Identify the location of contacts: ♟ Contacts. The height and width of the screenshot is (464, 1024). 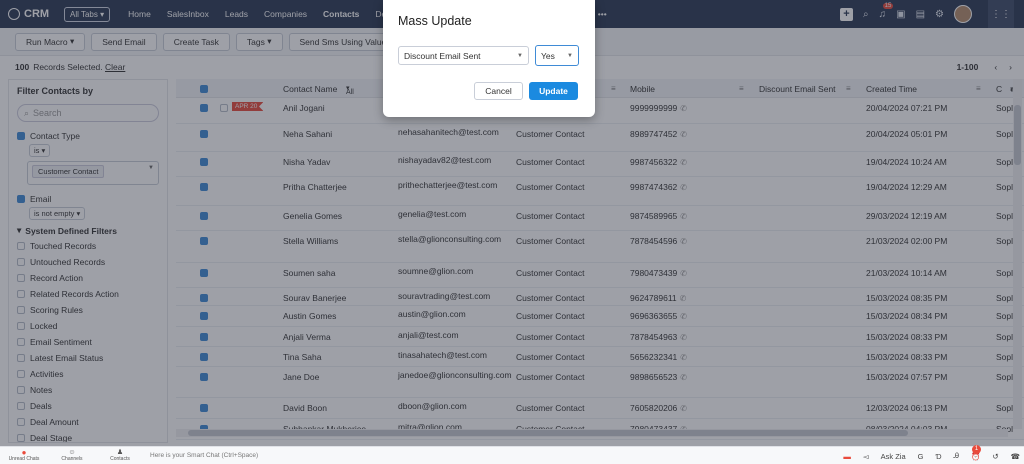
(120, 455).